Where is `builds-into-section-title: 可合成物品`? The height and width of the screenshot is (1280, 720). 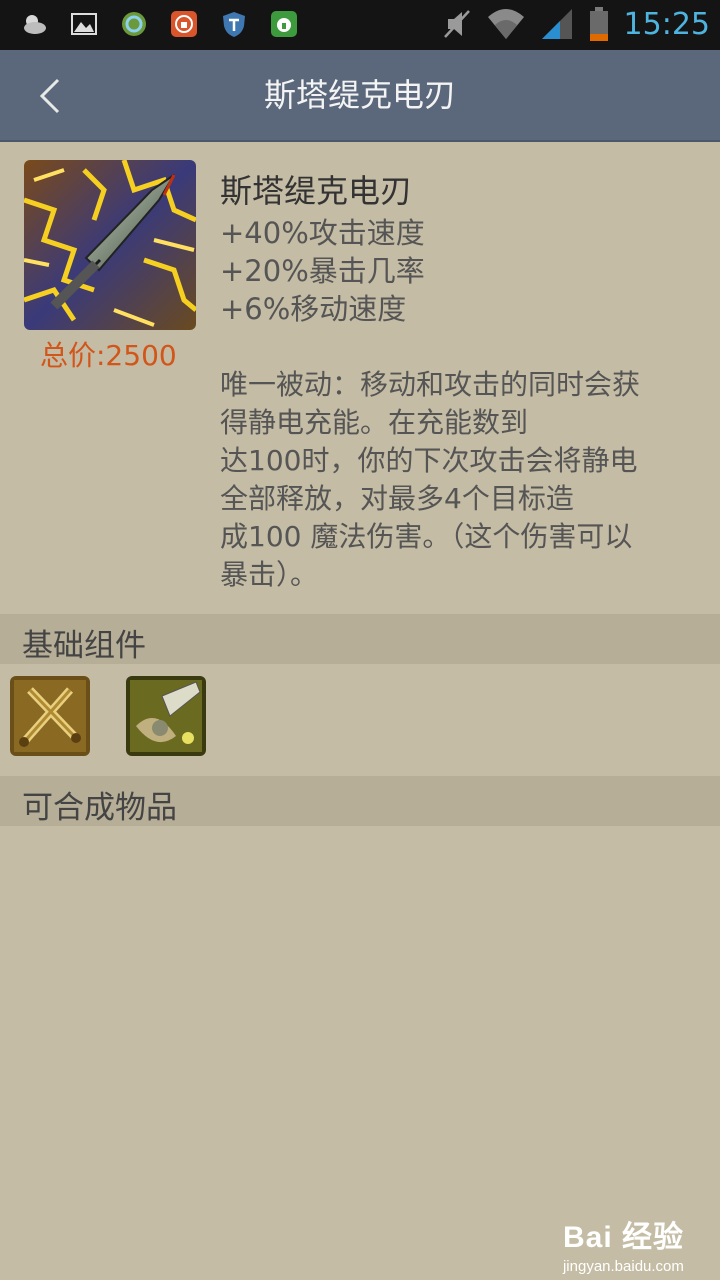 builds-into-section-title: 可合成物品 is located at coordinates (99, 808).